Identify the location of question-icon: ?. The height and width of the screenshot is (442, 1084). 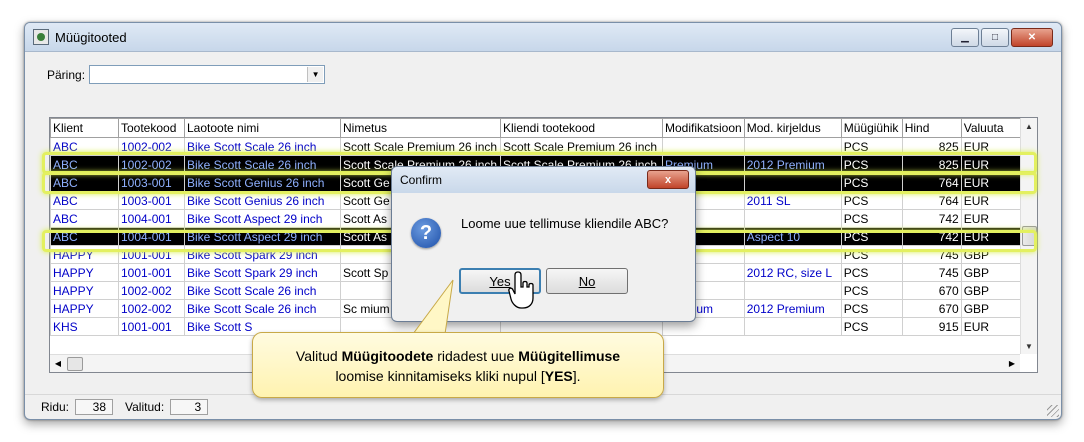
(426, 233).